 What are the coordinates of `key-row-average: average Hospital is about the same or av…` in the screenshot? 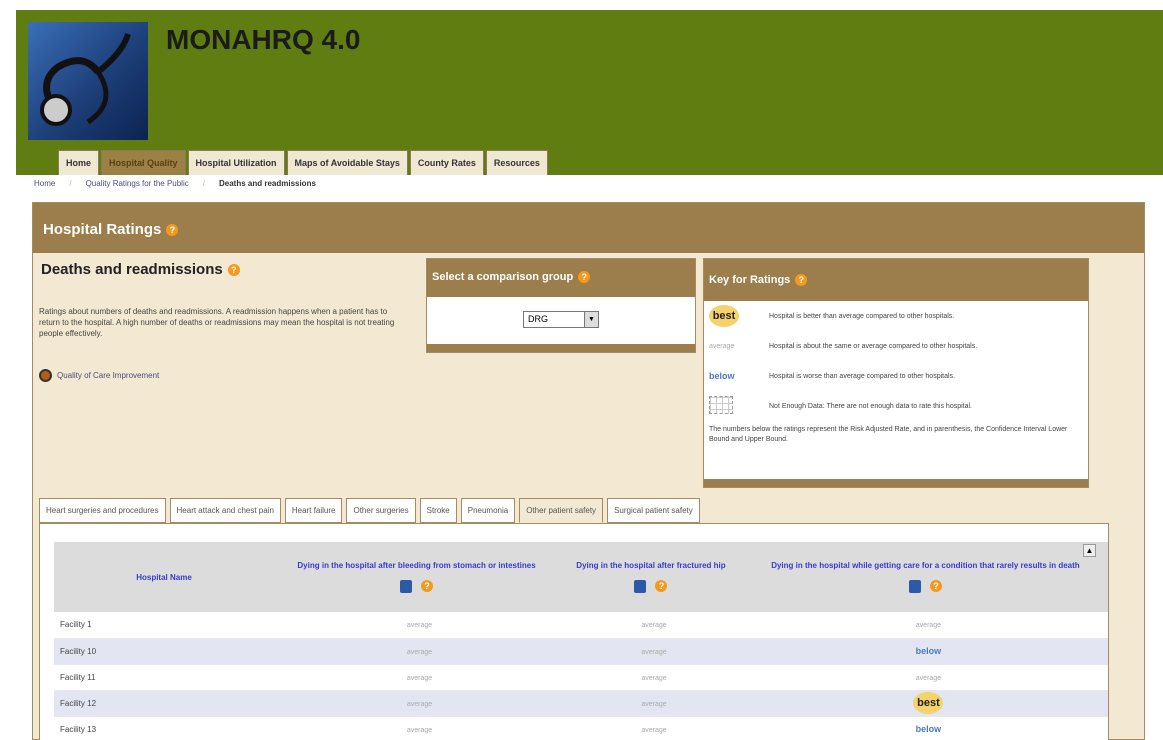 It's located at (896, 346).